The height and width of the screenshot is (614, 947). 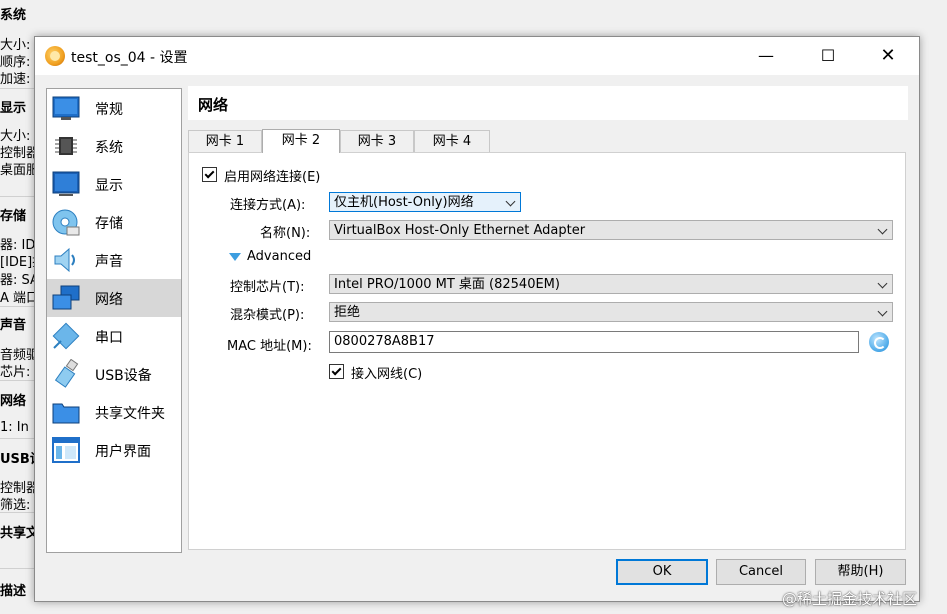 I want to click on sidebar-item-shared-folders: 共享文件夹, so click(x=114, y=412).